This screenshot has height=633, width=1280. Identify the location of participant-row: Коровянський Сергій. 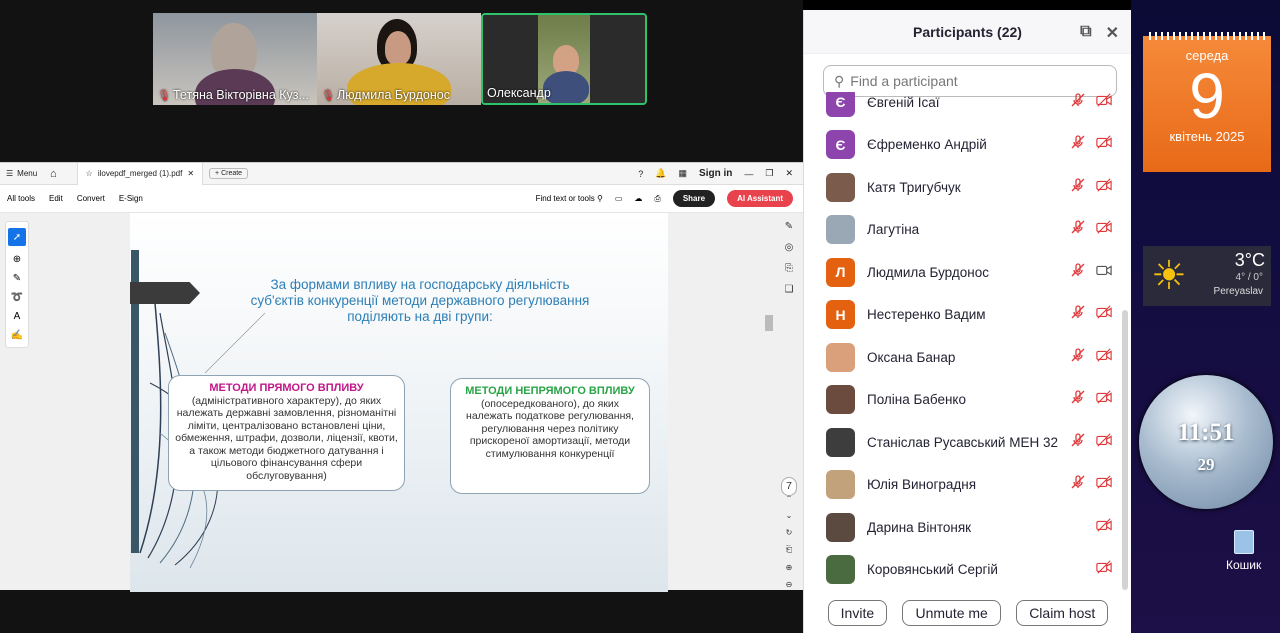
(963, 570).